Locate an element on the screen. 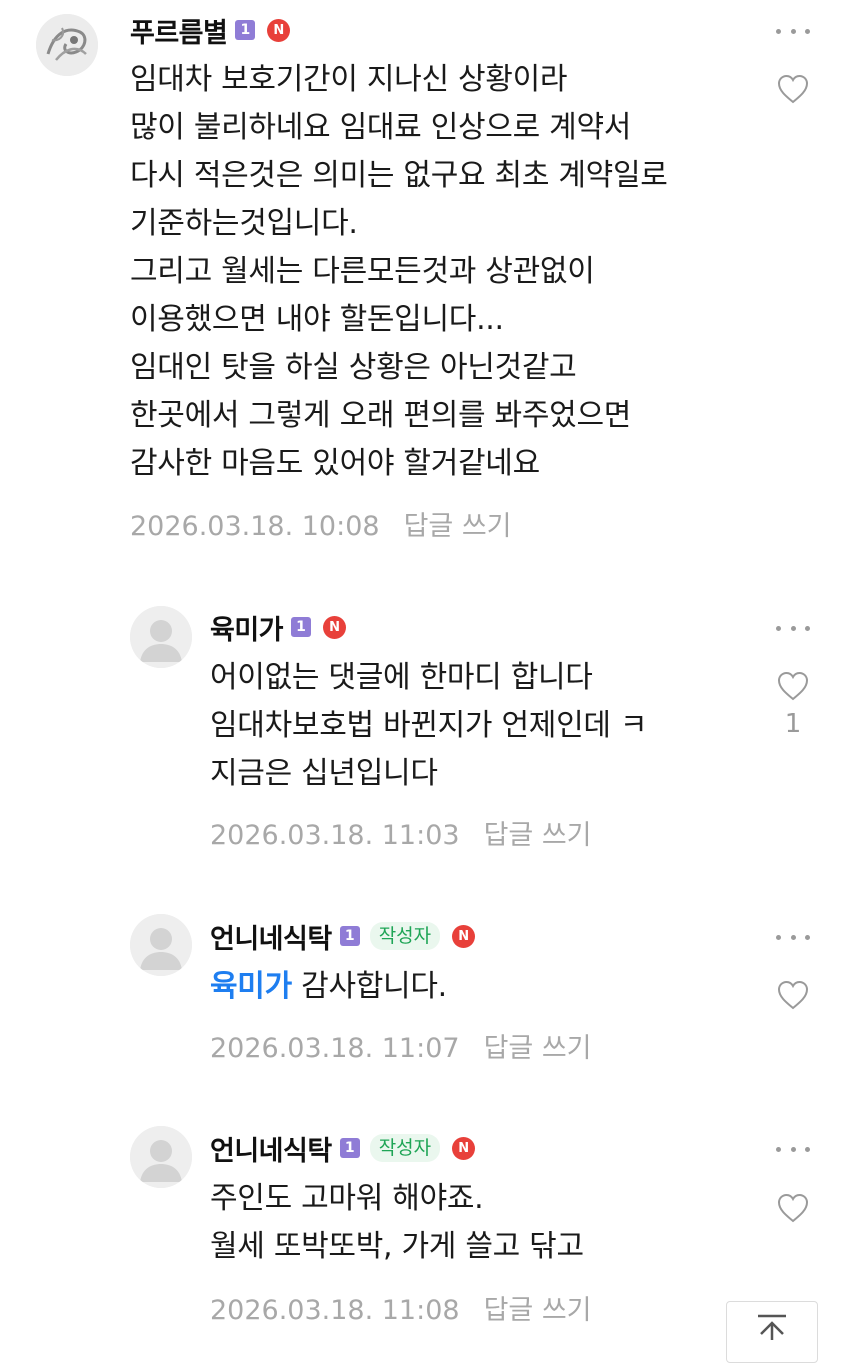  comment-line: 육미가 감사합니다. is located at coordinates (328, 987).